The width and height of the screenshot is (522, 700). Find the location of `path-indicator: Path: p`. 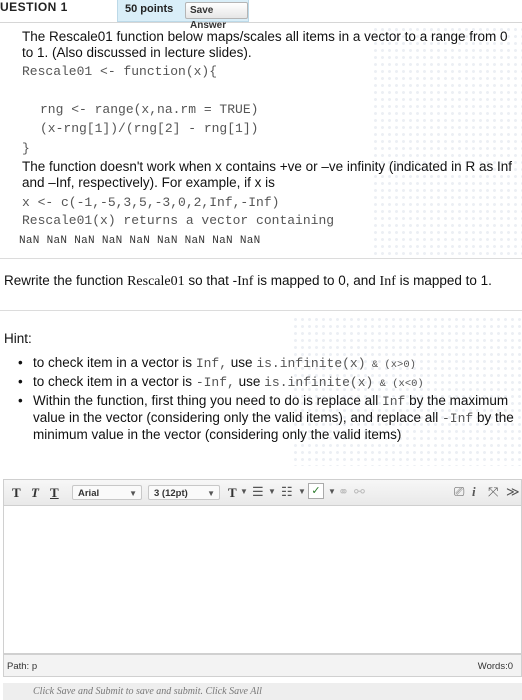

path-indicator: Path: p is located at coordinates (22, 666).